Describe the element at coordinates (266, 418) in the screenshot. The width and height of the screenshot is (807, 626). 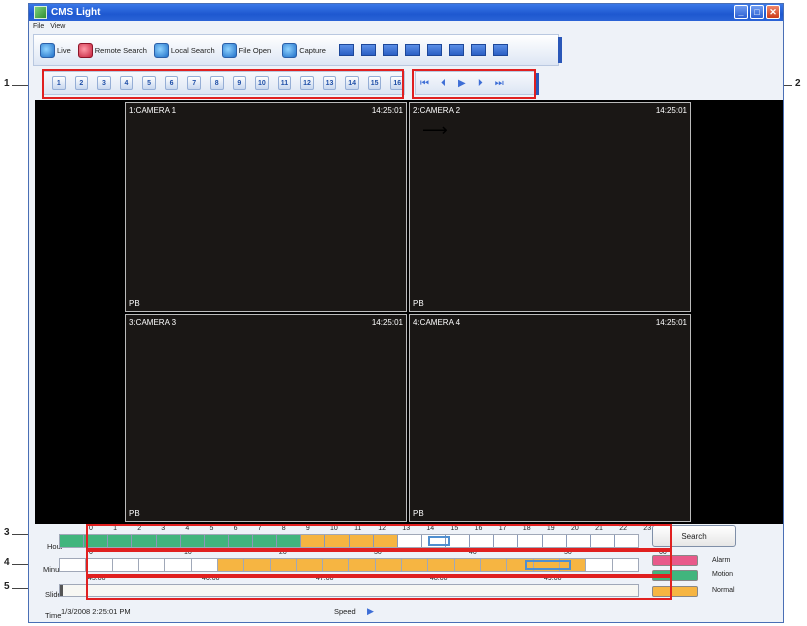
I see `camera-tile-3: 3:CAMERA 3 14:25:01 PB` at that location.